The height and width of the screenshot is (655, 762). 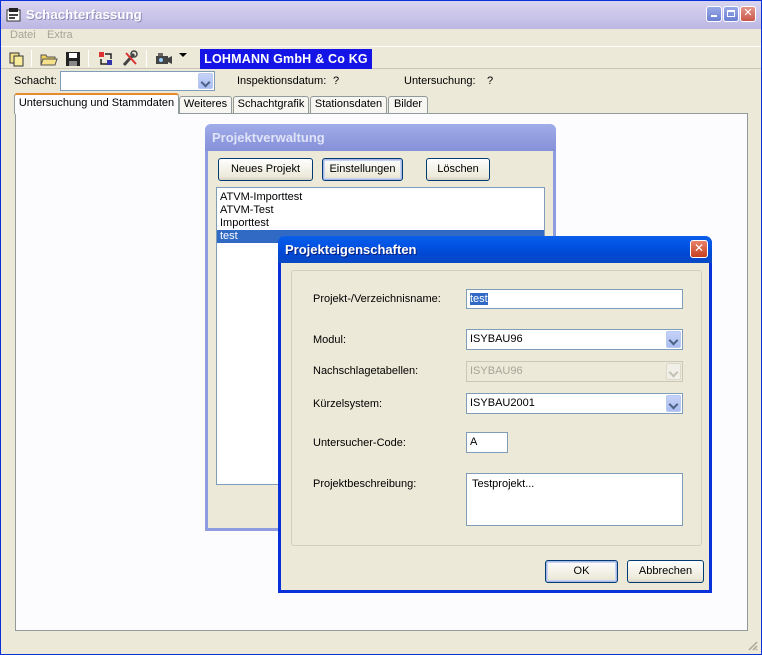 I want to click on menu-extra: Extra, so click(x=60, y=35).